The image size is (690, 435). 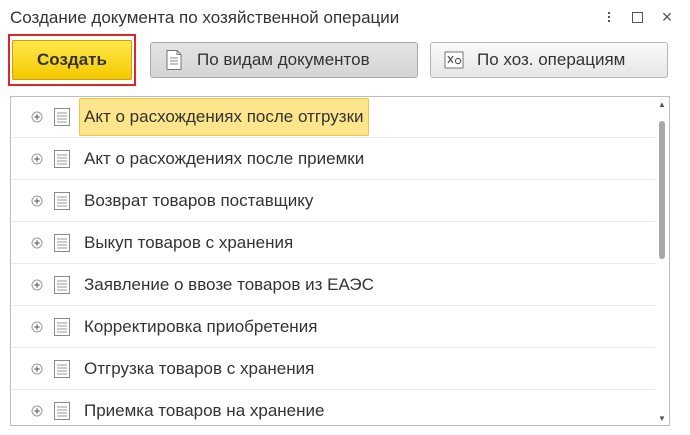 I want to click on list-item: Выкуп товаров с хранения, so click(x=334, y=243).